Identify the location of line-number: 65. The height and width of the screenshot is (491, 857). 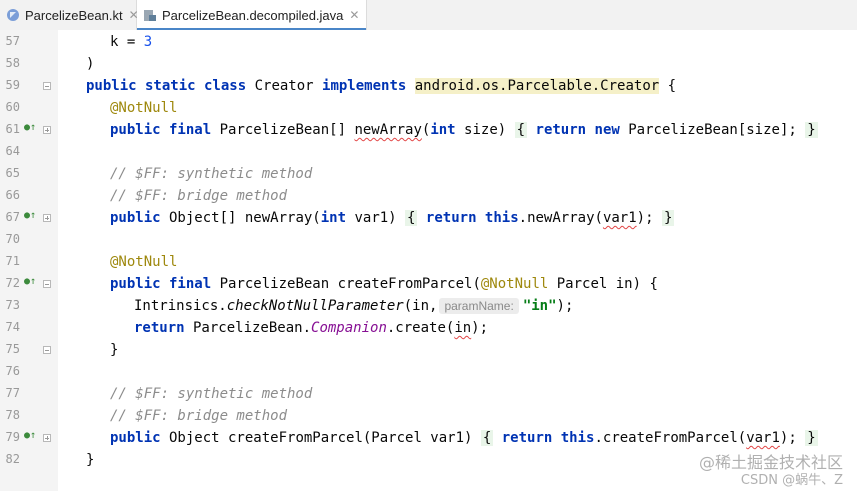
(12, 173).